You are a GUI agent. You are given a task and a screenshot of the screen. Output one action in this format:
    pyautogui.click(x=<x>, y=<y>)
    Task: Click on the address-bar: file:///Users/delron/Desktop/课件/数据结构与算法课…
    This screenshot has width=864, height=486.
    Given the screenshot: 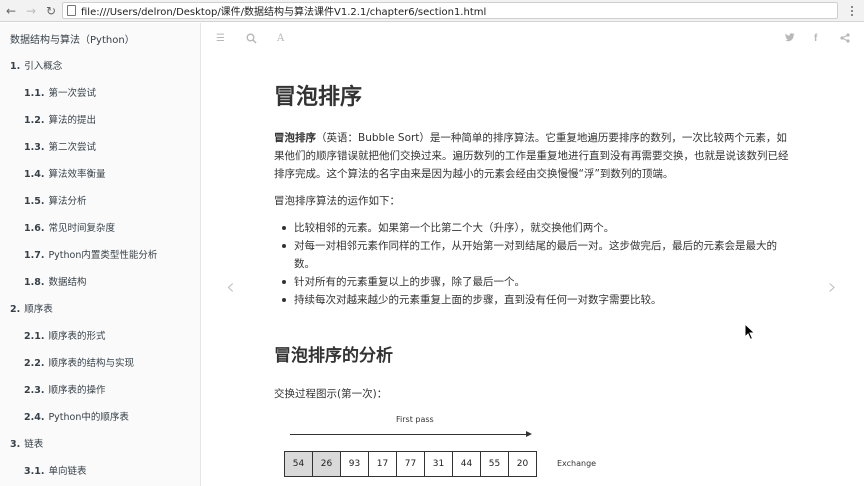 What is the action you would take?
    pyautogui.click(x=450, y=10)
    